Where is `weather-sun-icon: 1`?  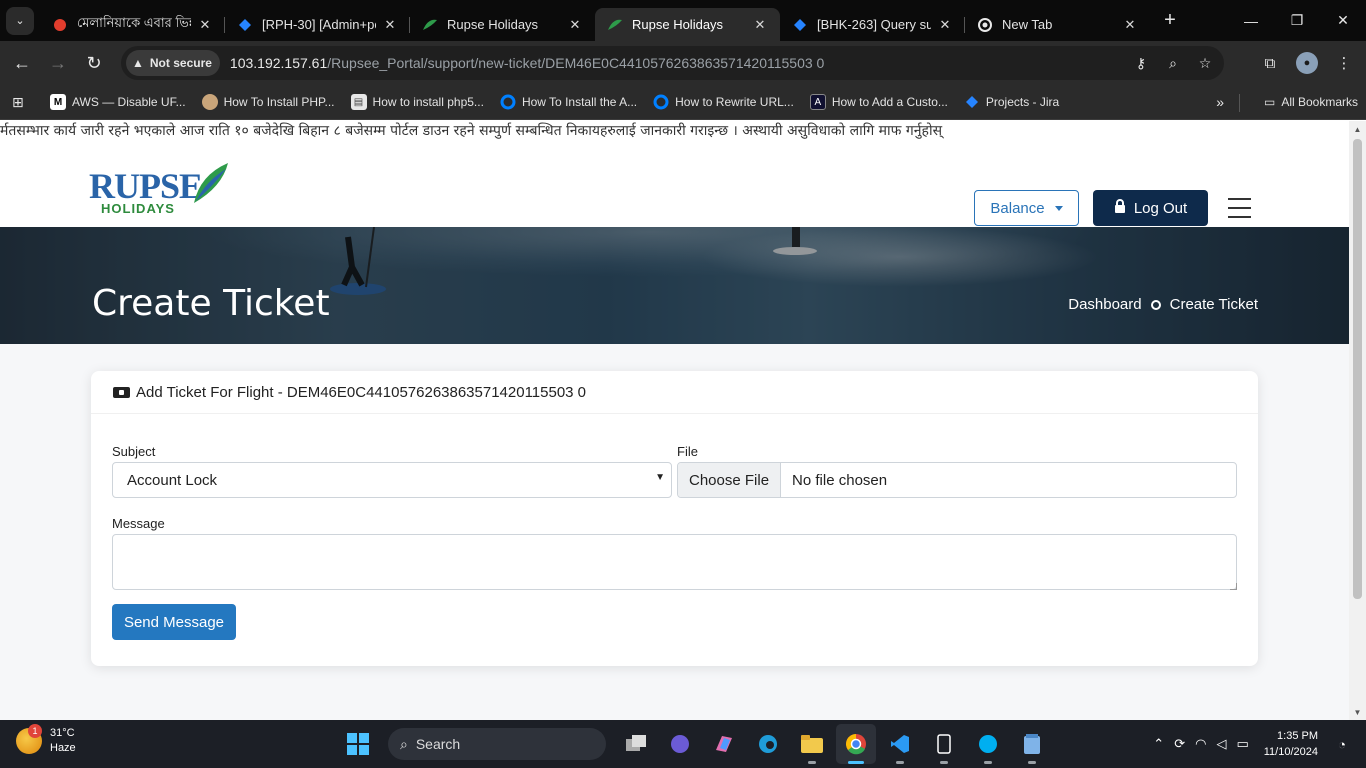
weather-sun-icon: 1 is located at coordinates (29, 739).